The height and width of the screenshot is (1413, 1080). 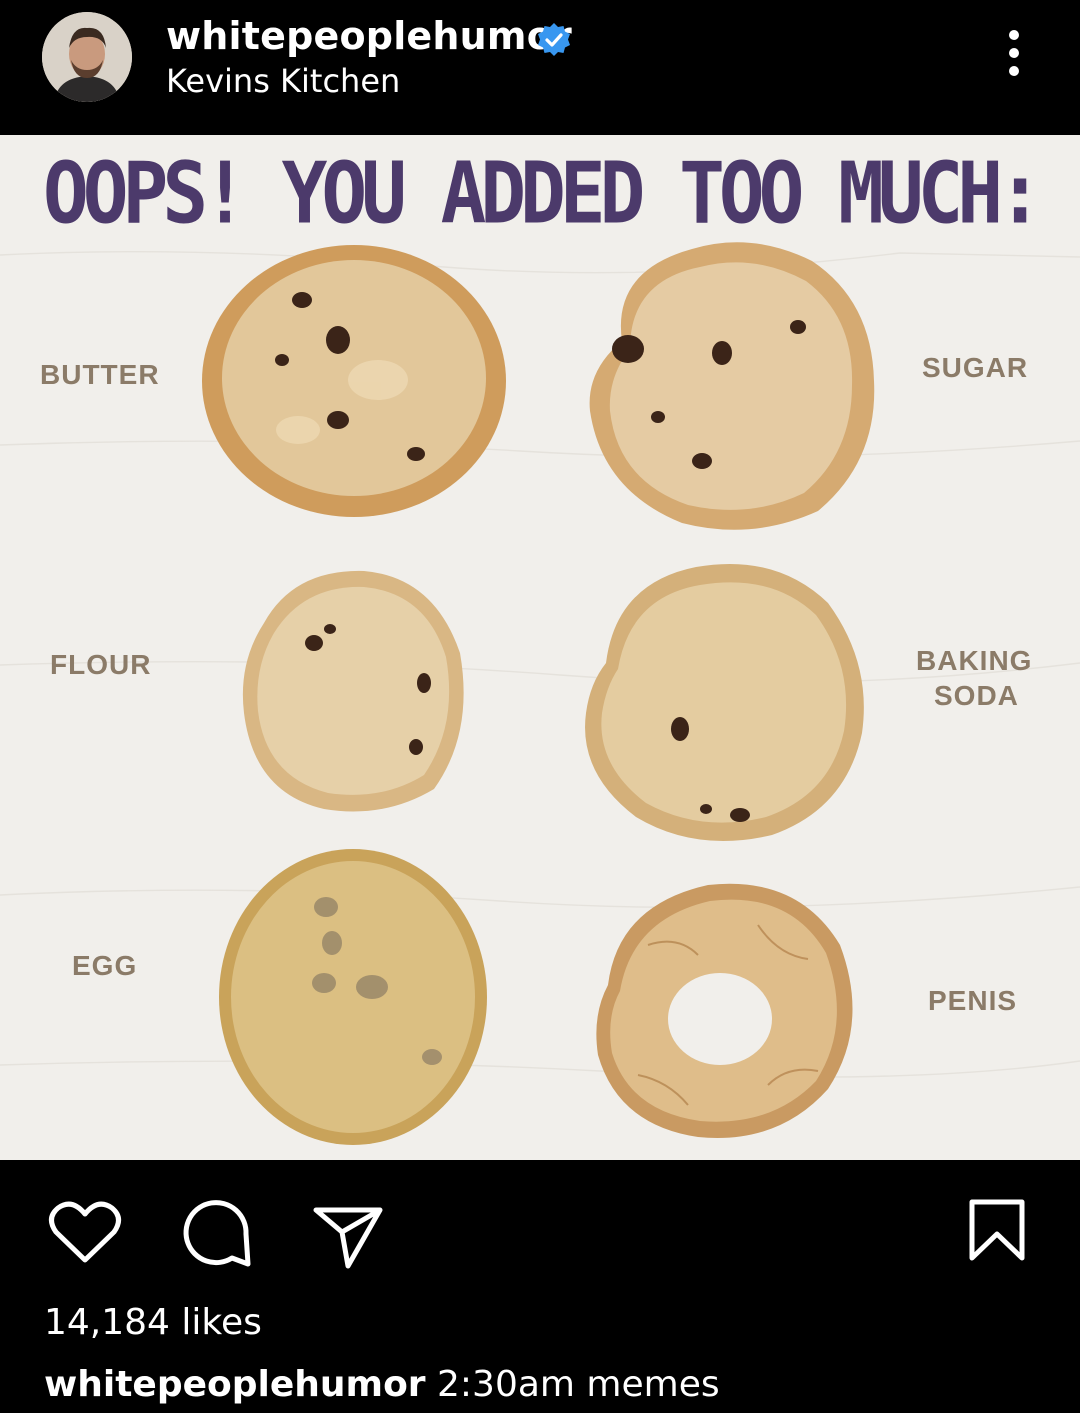 I want to click on label-baking: BAKING, so click(x=974, y=660).